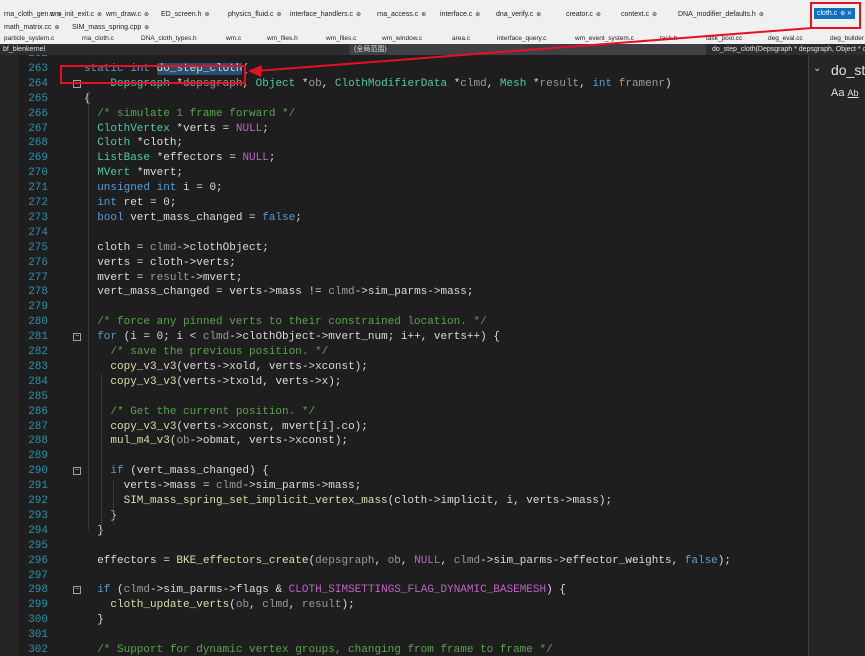  Describe the element at coordinates (255, 14) in the screenshot. I see `tab-physics-fluid-c: physics_fluid.c ⊕` at that location.